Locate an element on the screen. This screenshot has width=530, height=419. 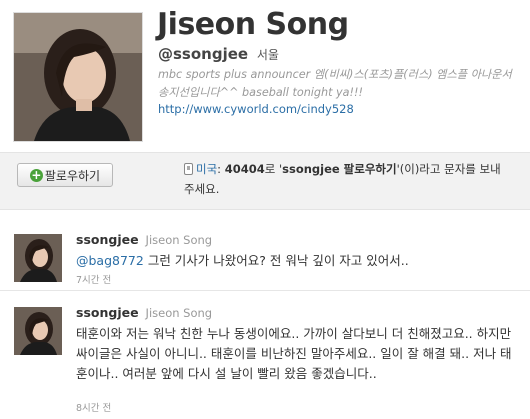
sms-code: 40404 is located at coordinates (244, 169).